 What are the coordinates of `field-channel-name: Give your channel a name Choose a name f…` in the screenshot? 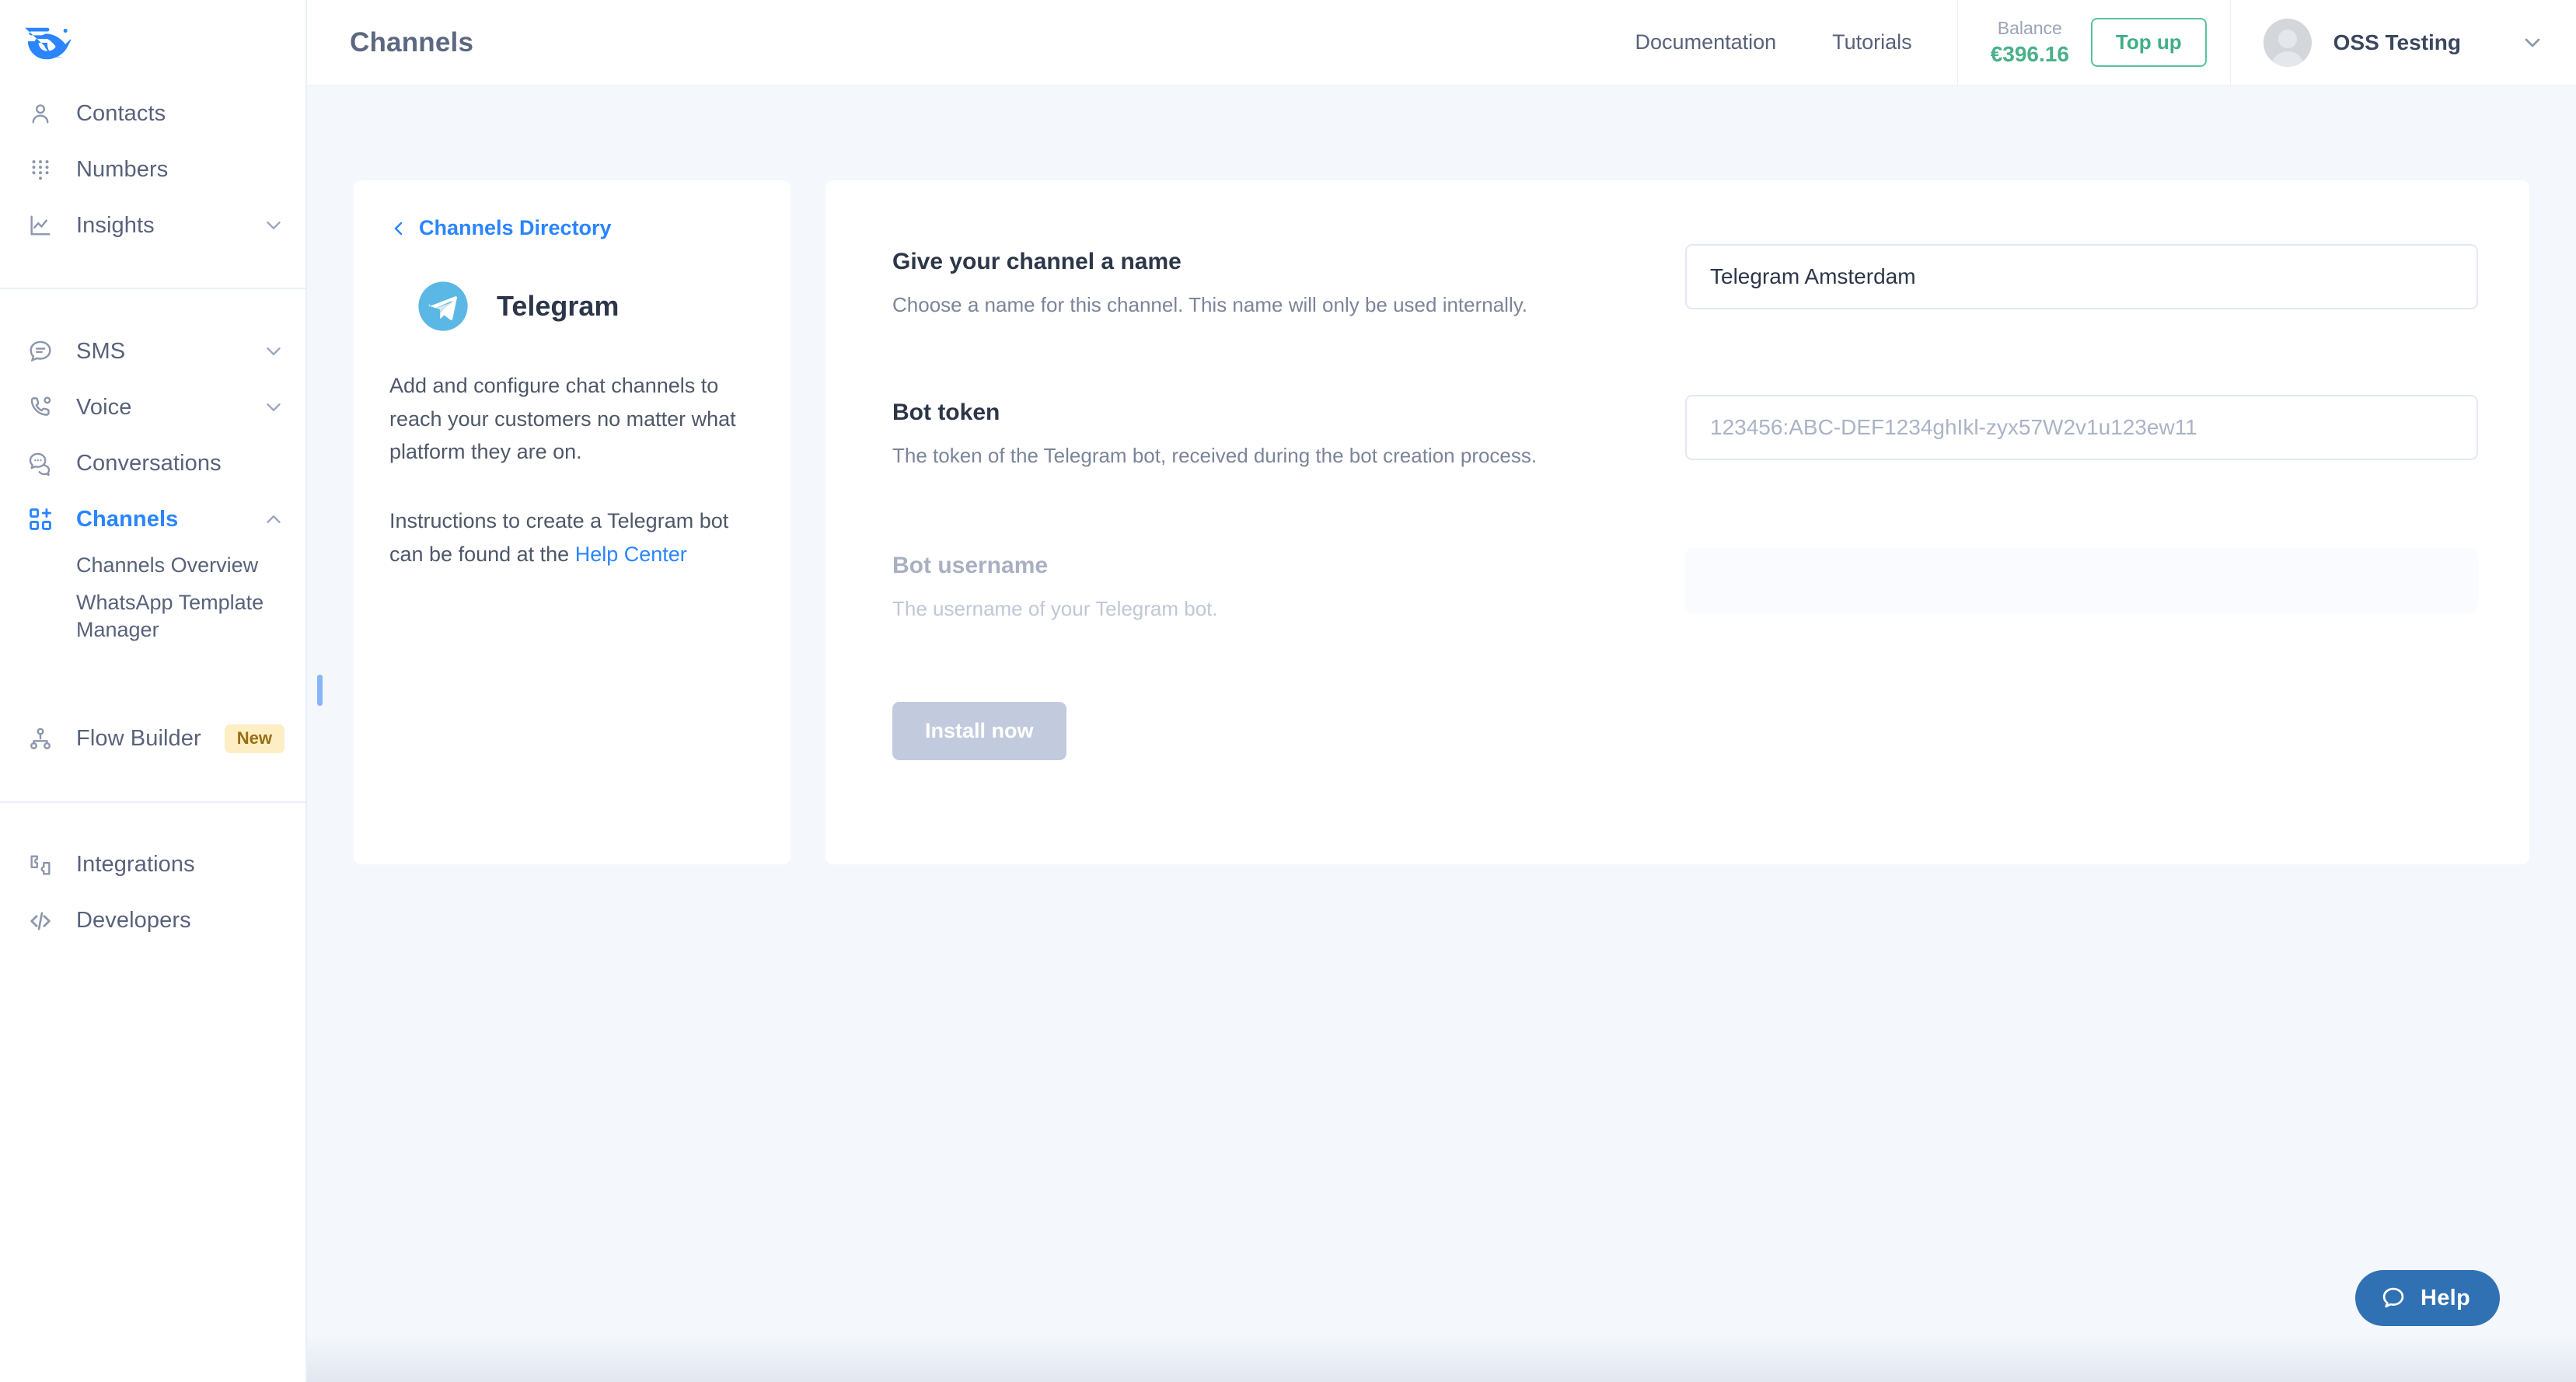 It's located at (1685, 282).